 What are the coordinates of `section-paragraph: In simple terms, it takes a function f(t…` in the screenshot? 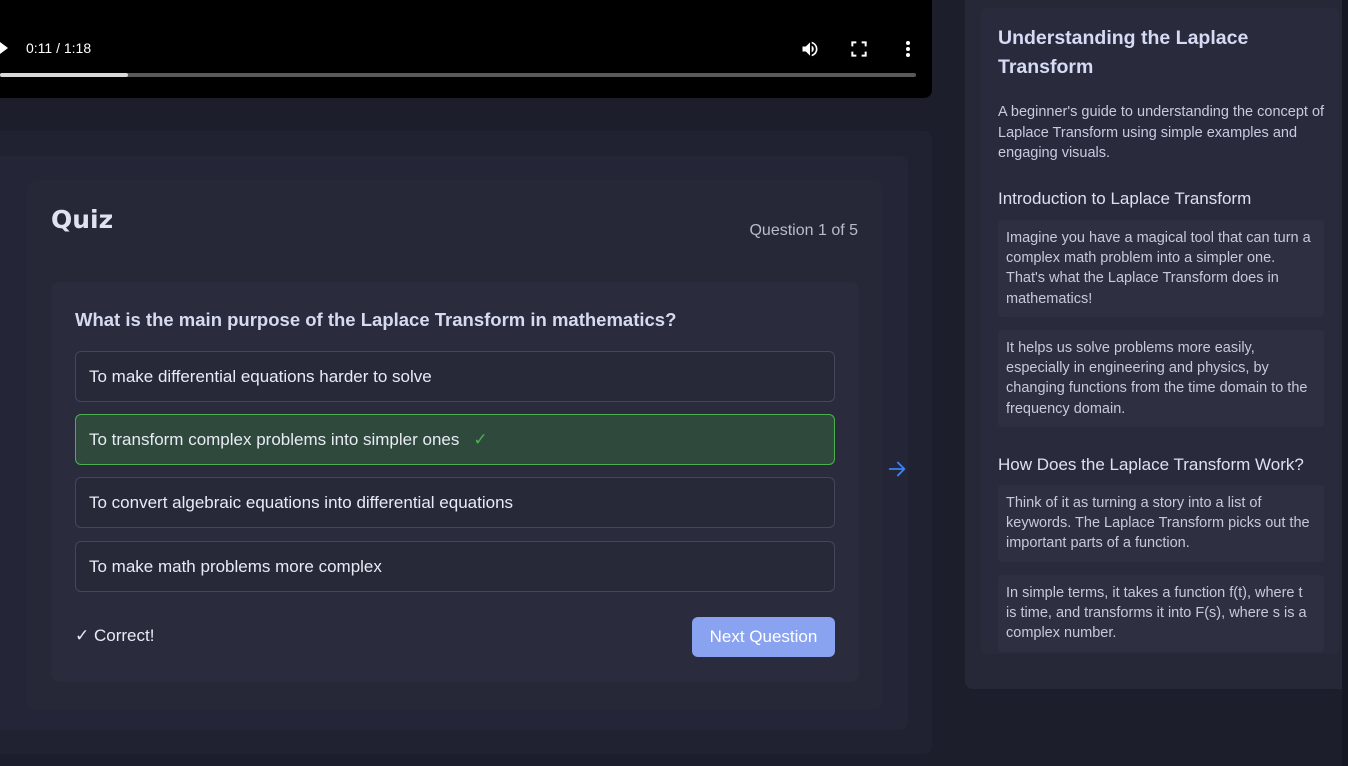 It's located at (1161, 613).